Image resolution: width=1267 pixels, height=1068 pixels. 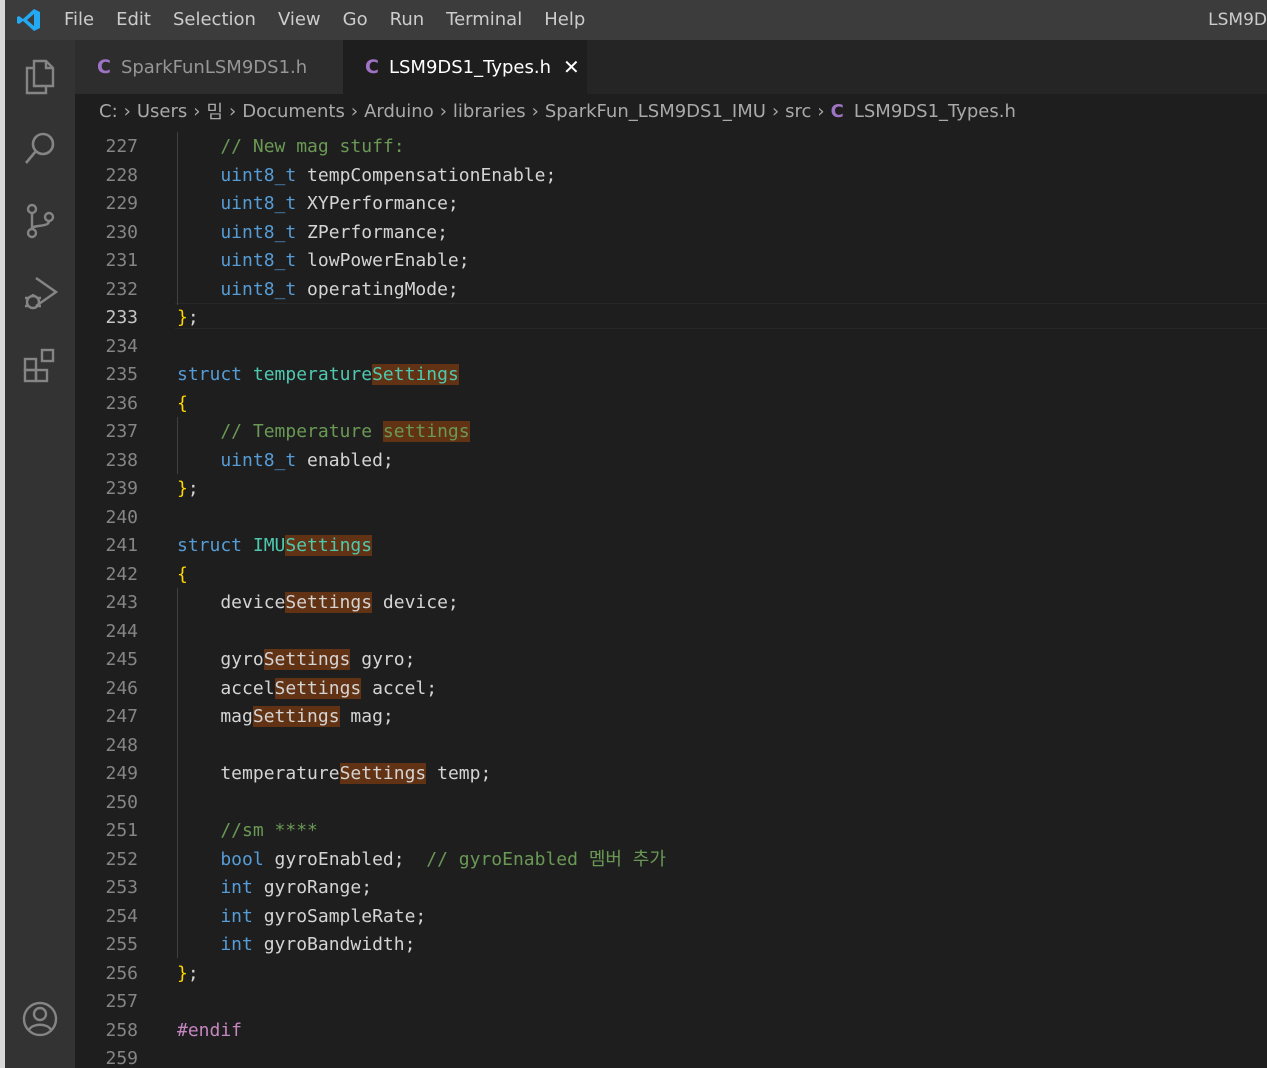 I want to click on code-text: // New mag stuff:, so click(x=290, y=147).